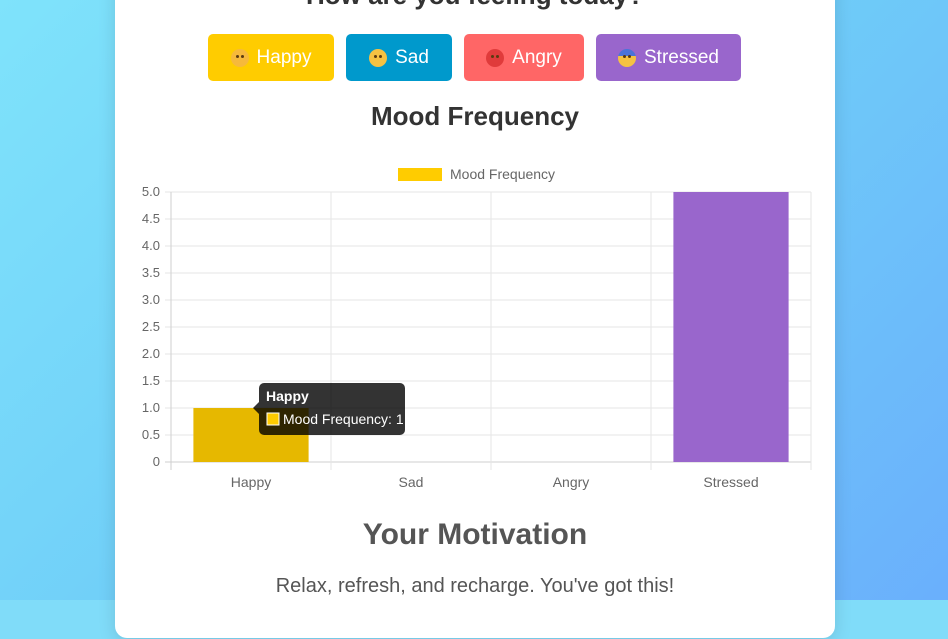 The height and width of the screenshot is (639, 948). Describe the element at coordinates (420, 174) in the screenshot. I see `legend-swatch` at that location.